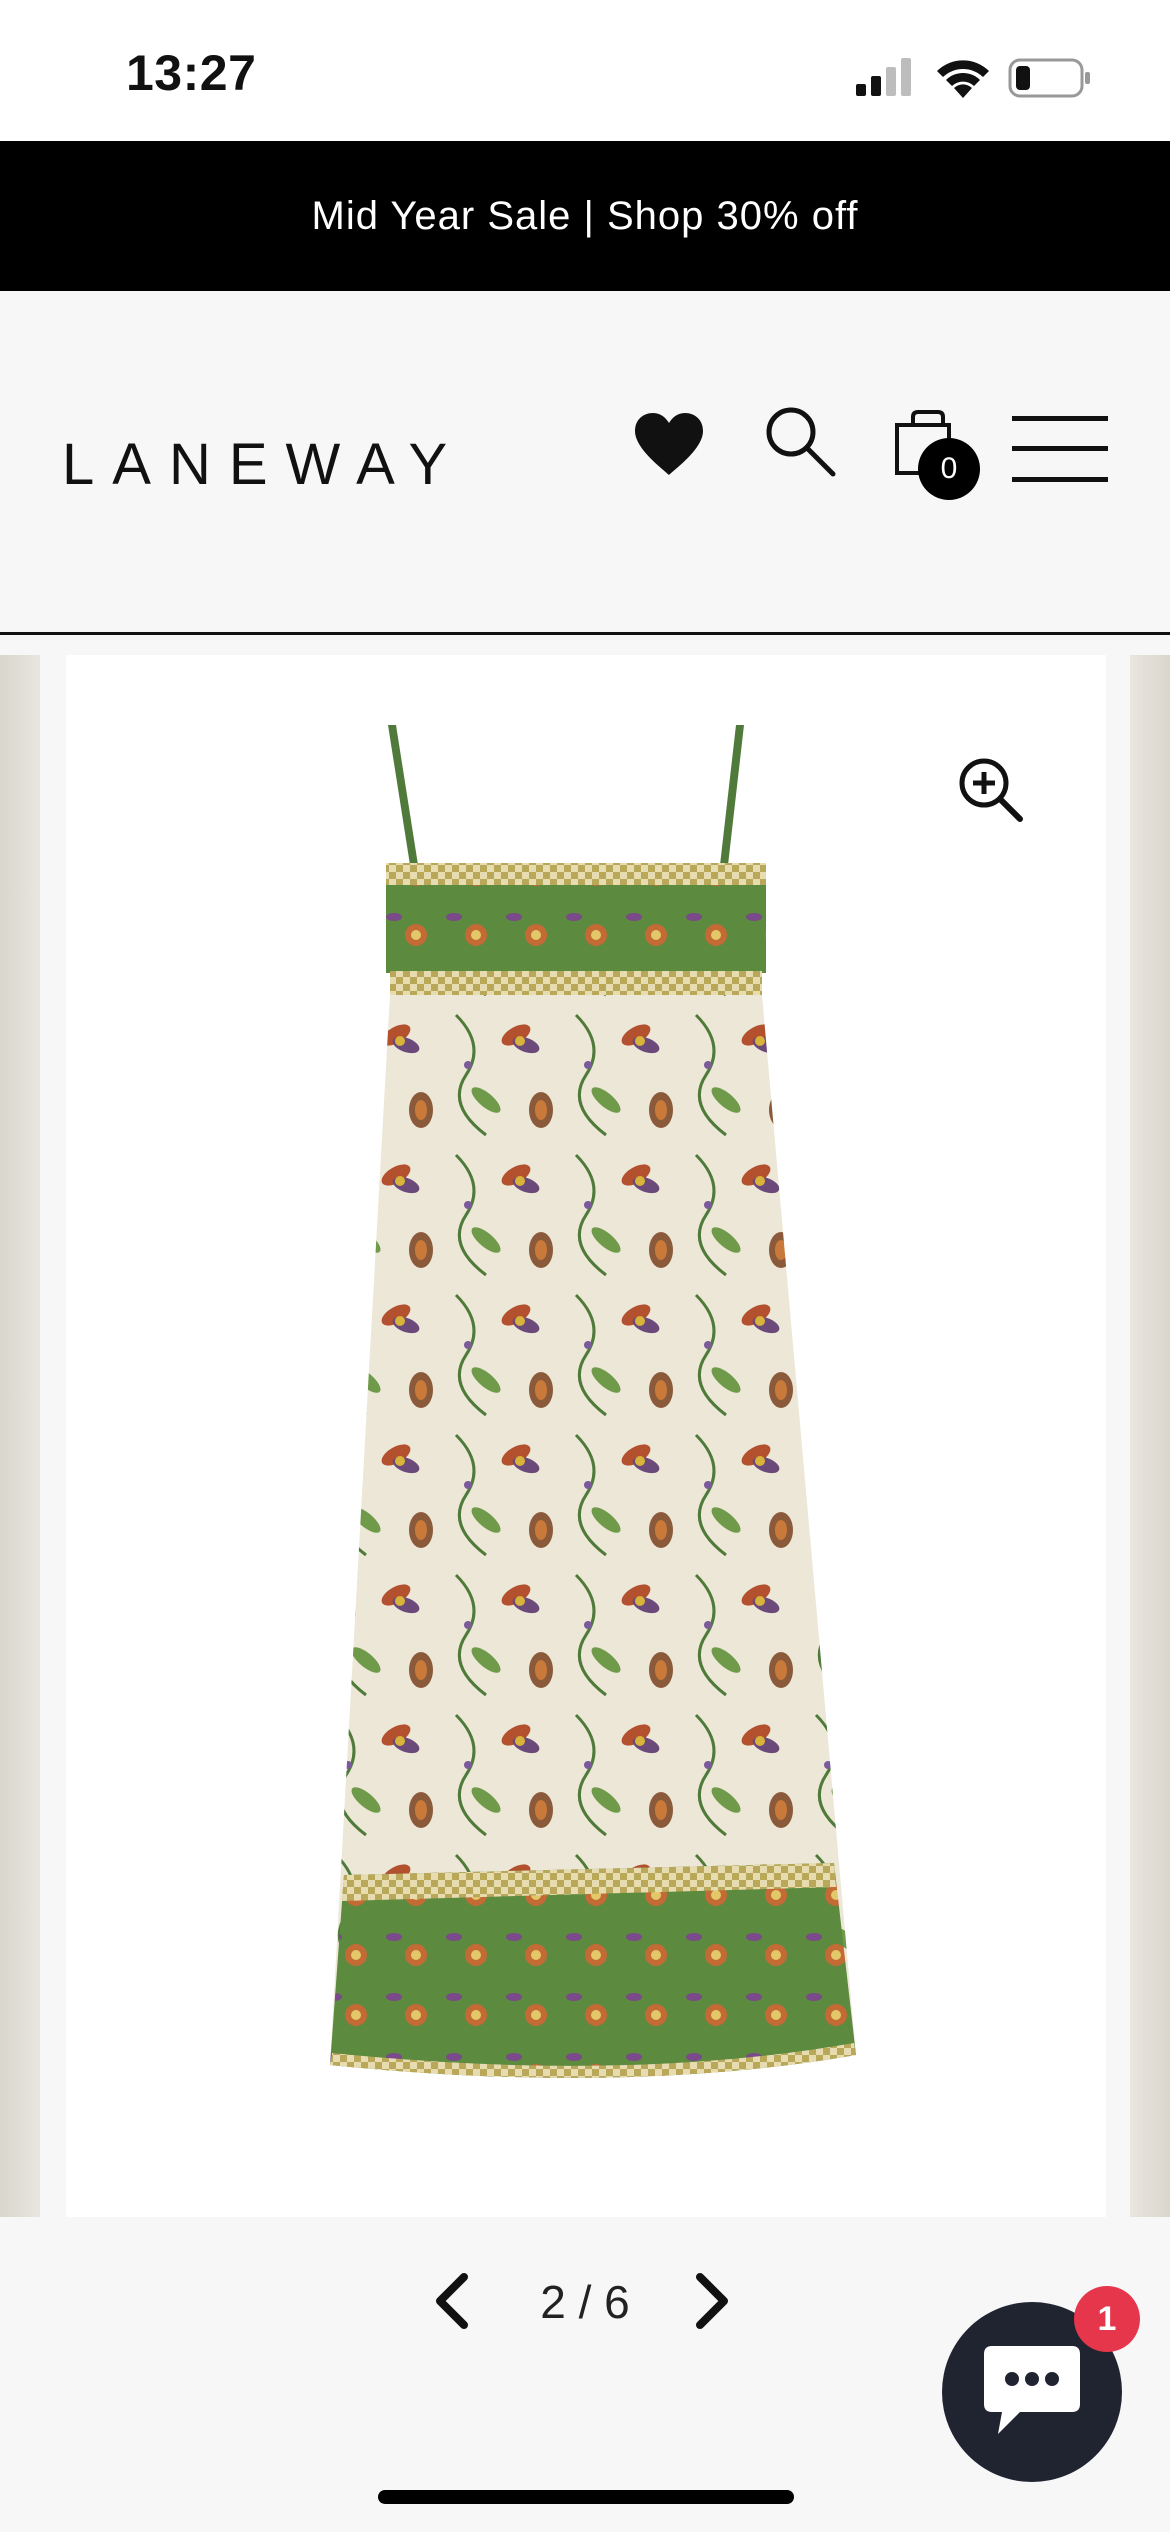 The image size is (1170, 2532). Describe the element at coordinates (1107, 2319) in the screenshot. I see `chat-notification-badge: 1` at that location.